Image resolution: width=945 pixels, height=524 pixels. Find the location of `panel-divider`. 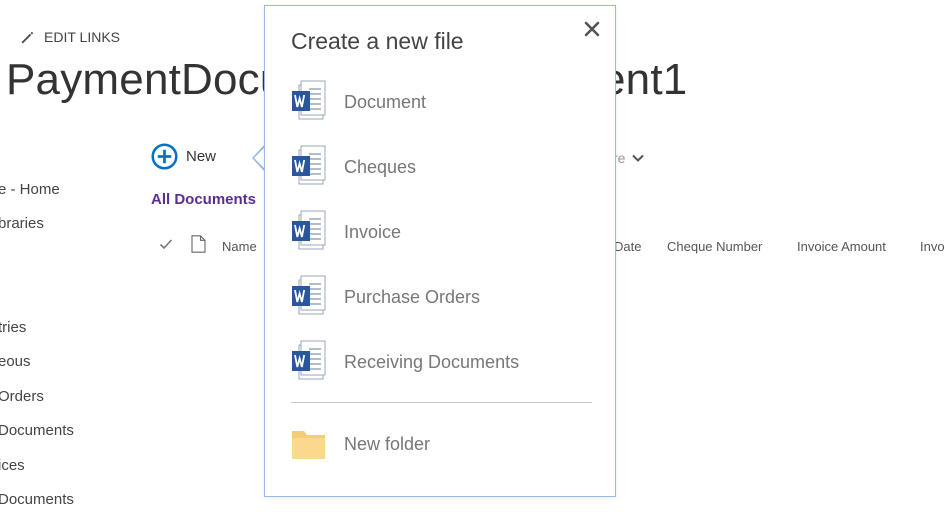

panel-divider is located at coordinates (441, 402).